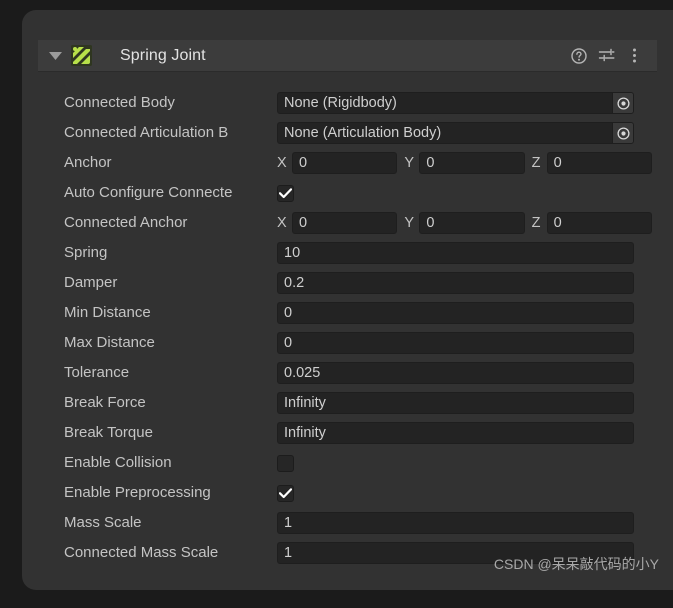 The width and height of the screenshot is (673, 608). I want to click on row-label-min-distance: Min Distance, so click(107, 312).